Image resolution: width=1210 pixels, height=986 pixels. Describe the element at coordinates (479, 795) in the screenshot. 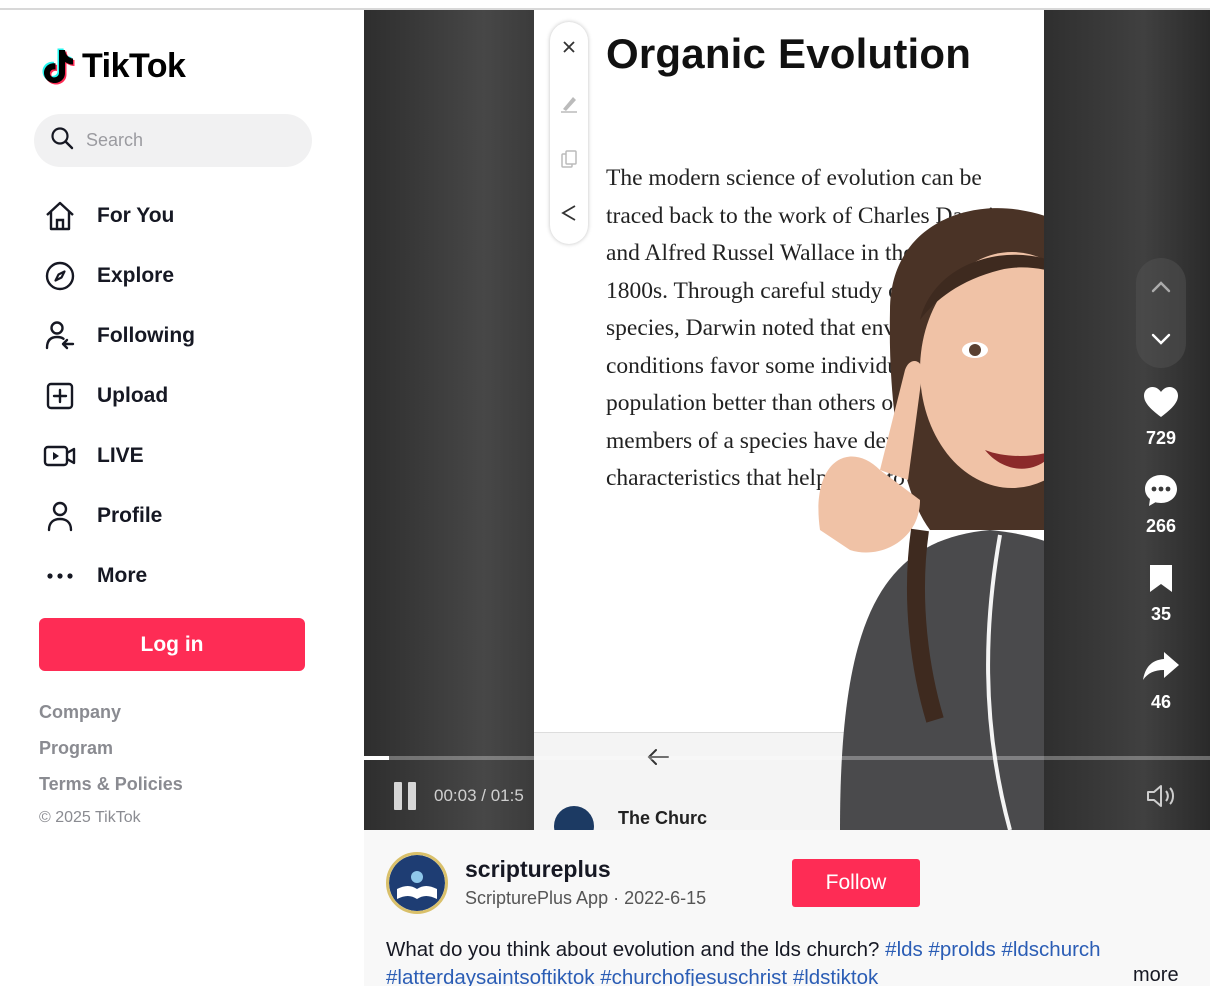

I see `video-time: 00:03 / 01:5` at that location.